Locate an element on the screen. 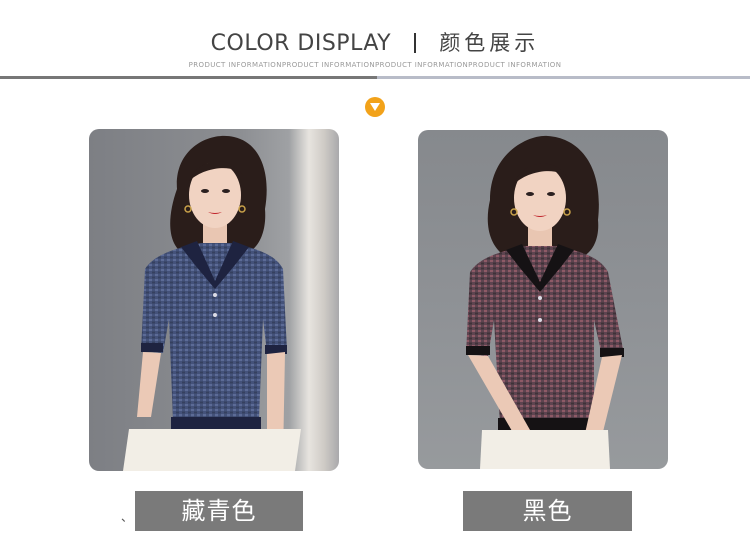  model-black-illustration is located at coordinates (545, 302).